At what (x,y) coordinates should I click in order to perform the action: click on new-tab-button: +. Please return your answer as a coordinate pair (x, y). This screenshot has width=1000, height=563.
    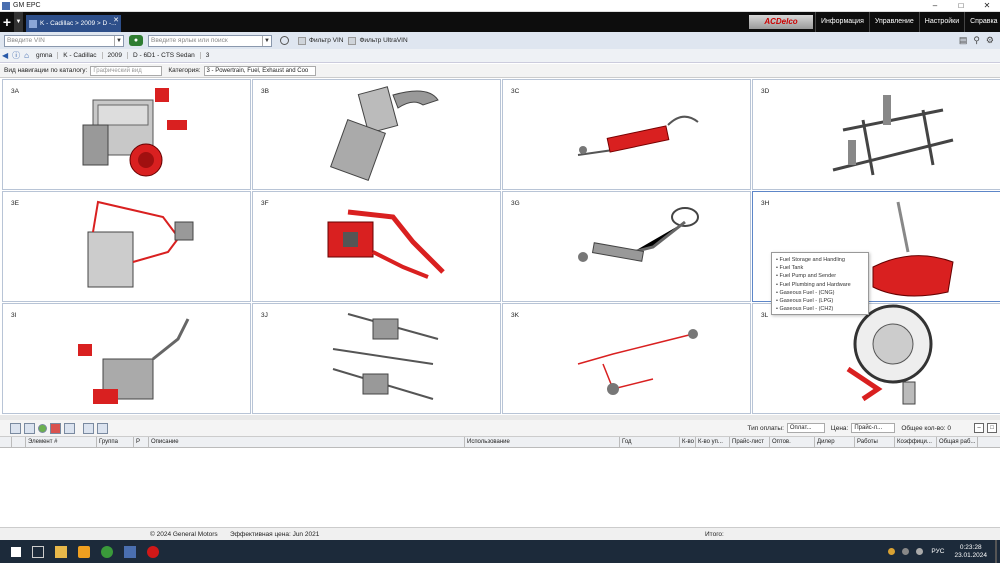
    Looking at the image, I should click on (7, 22).